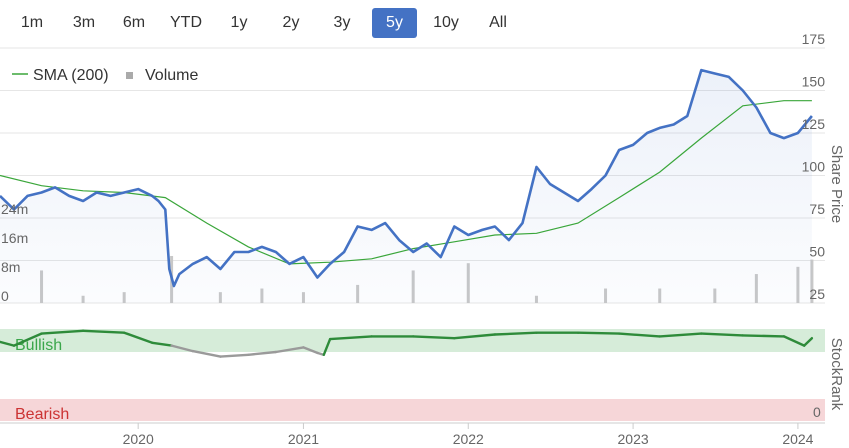 Image resolution: width=849 pixels, height=448 pixels. What do you see at coordinates (71, 75) in the screenshot?
I see `sma-legend-label: SMA (200)` at bounding box center [71, 75].